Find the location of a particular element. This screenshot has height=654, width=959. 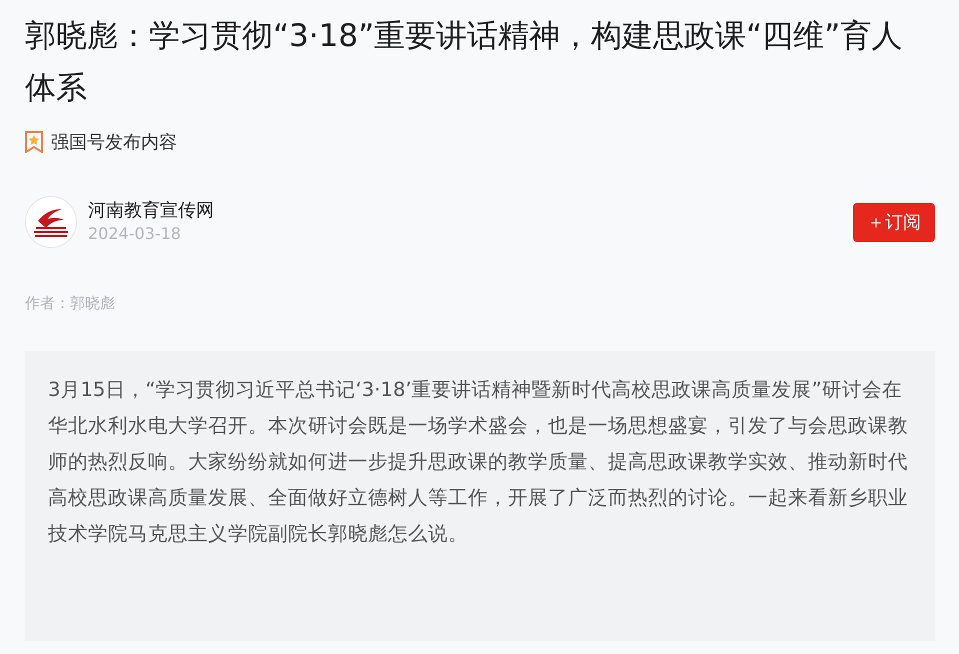

source-tag: 强国号发布内容 is located at coordinates (114, 142).